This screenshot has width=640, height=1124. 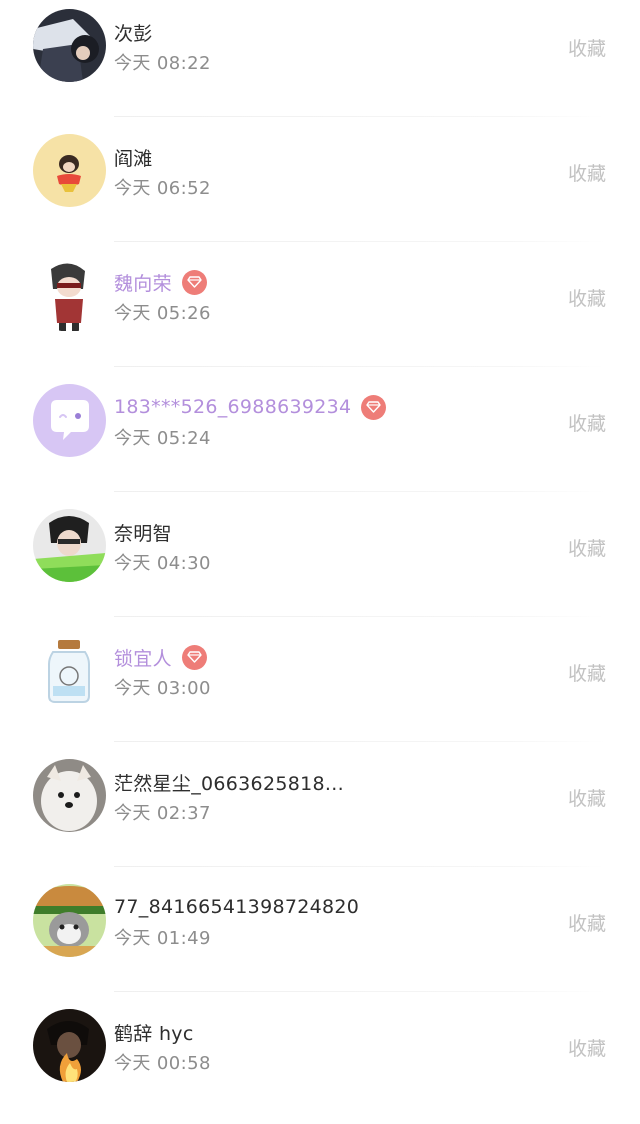 What do you see at coordinates (143, 283) in the screenshot?
I see `user-name: 魏向荣` at bounding box center [143, 283].